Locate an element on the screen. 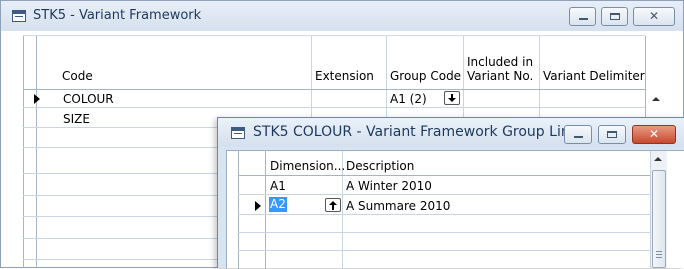 This screenshot has height=269, width=684. sub-close-button: ✕ is located at coordinates (654, 134).